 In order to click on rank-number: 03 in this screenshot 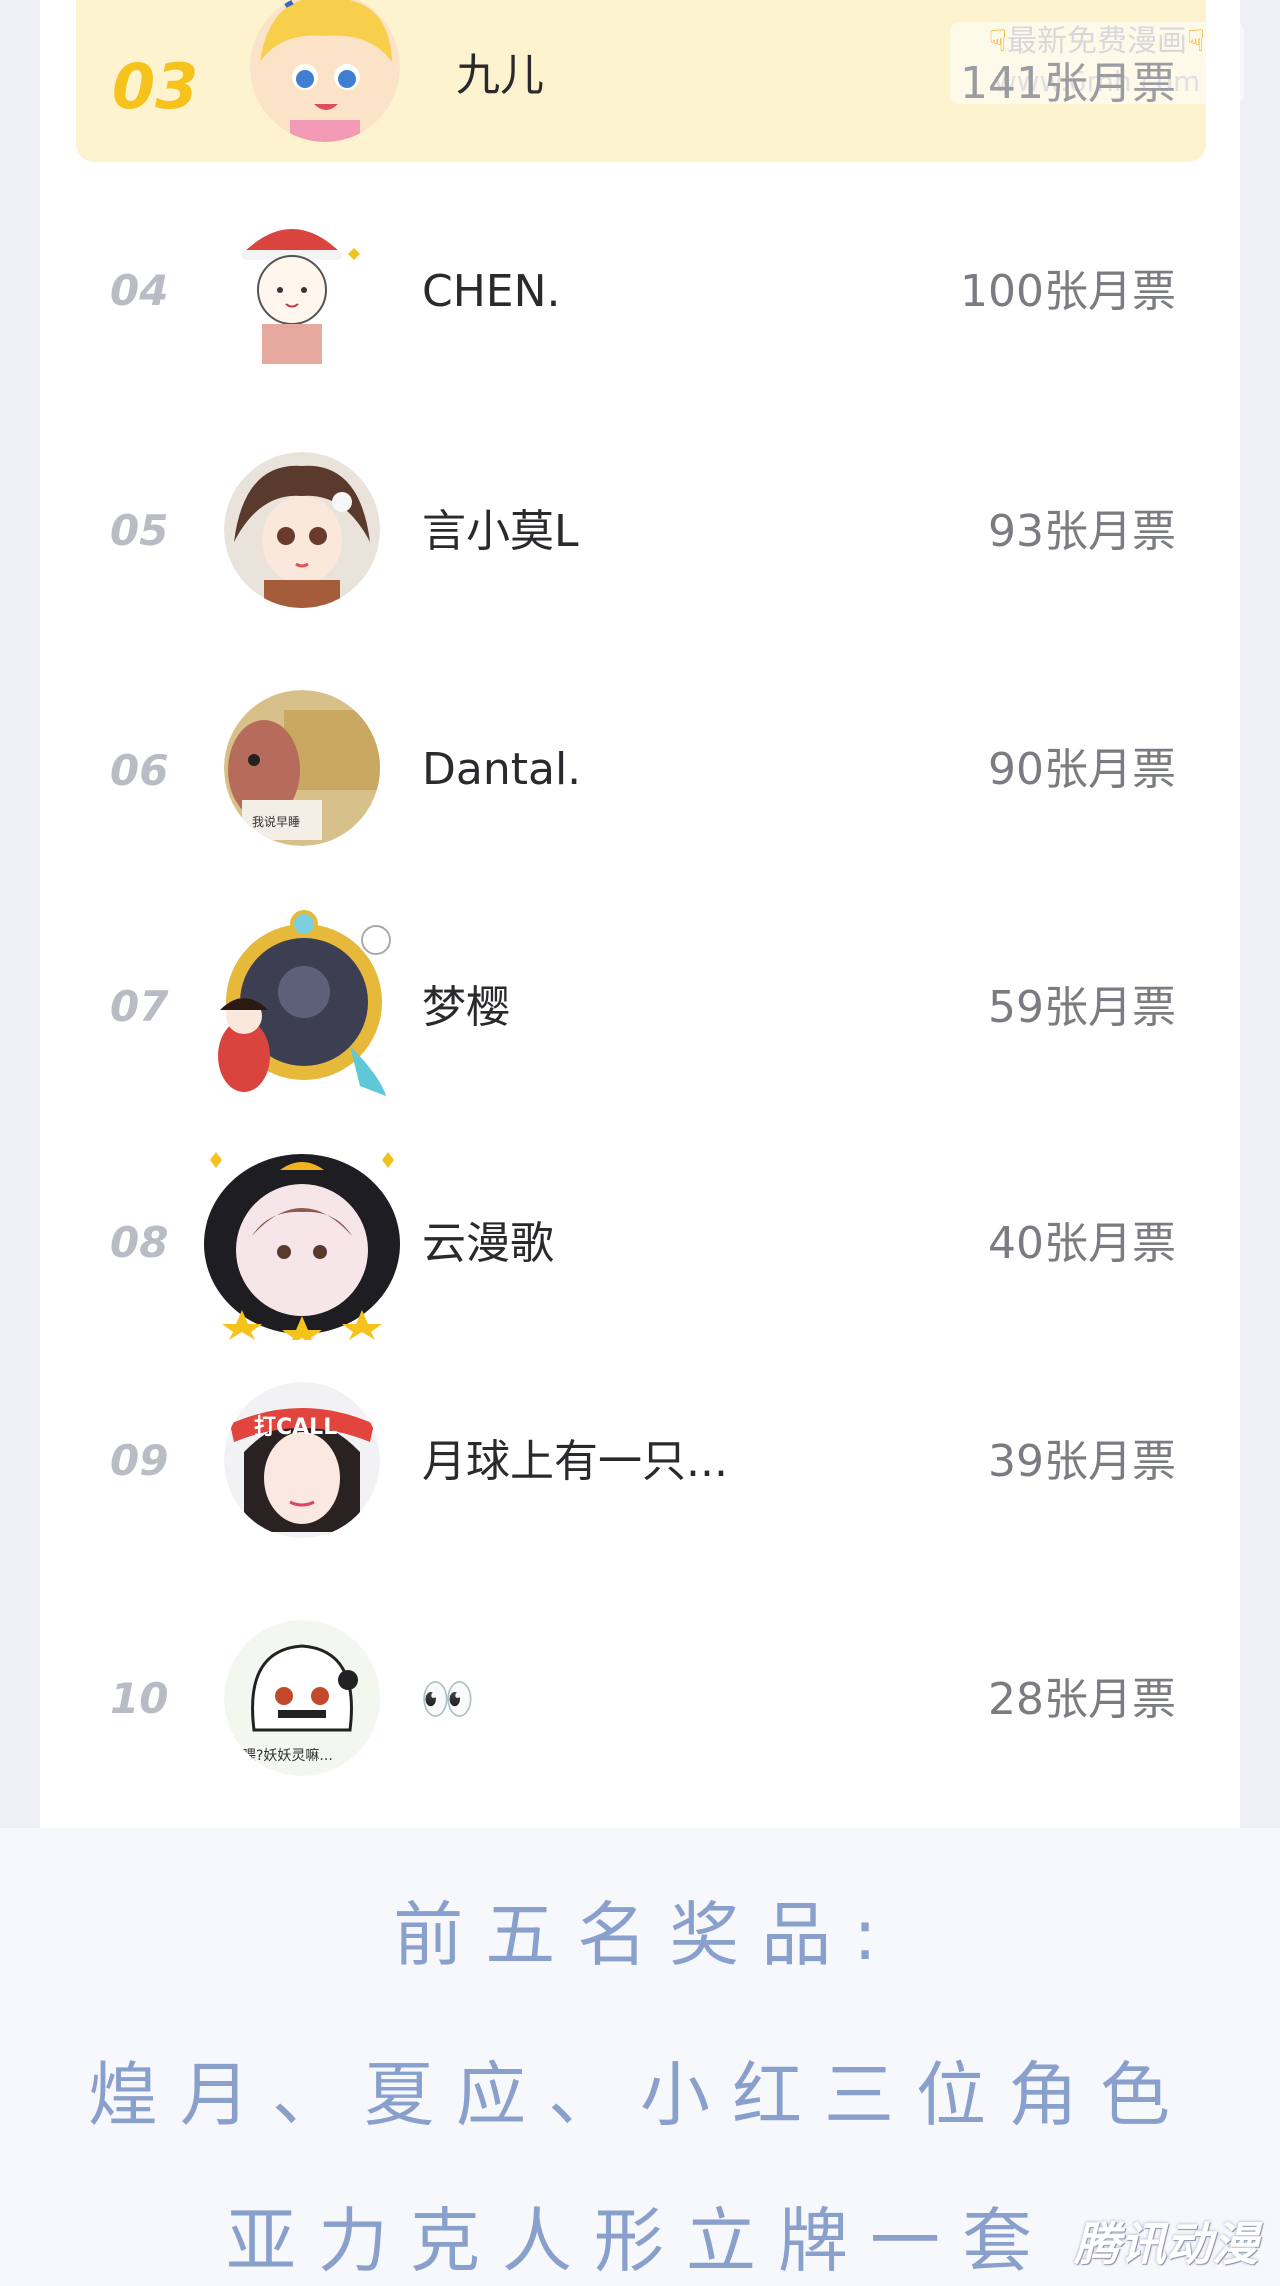, I will do `click(155, 86)`.